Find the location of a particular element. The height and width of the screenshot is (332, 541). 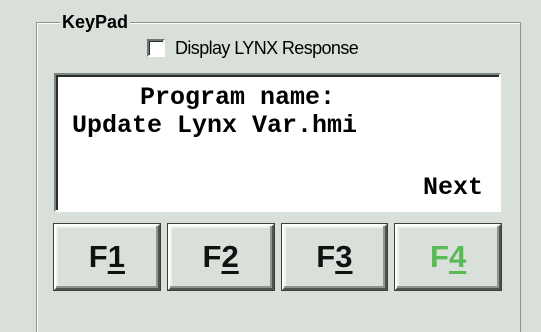

f1-button-mnemonic: 1 is located at coordinates (116, 256).